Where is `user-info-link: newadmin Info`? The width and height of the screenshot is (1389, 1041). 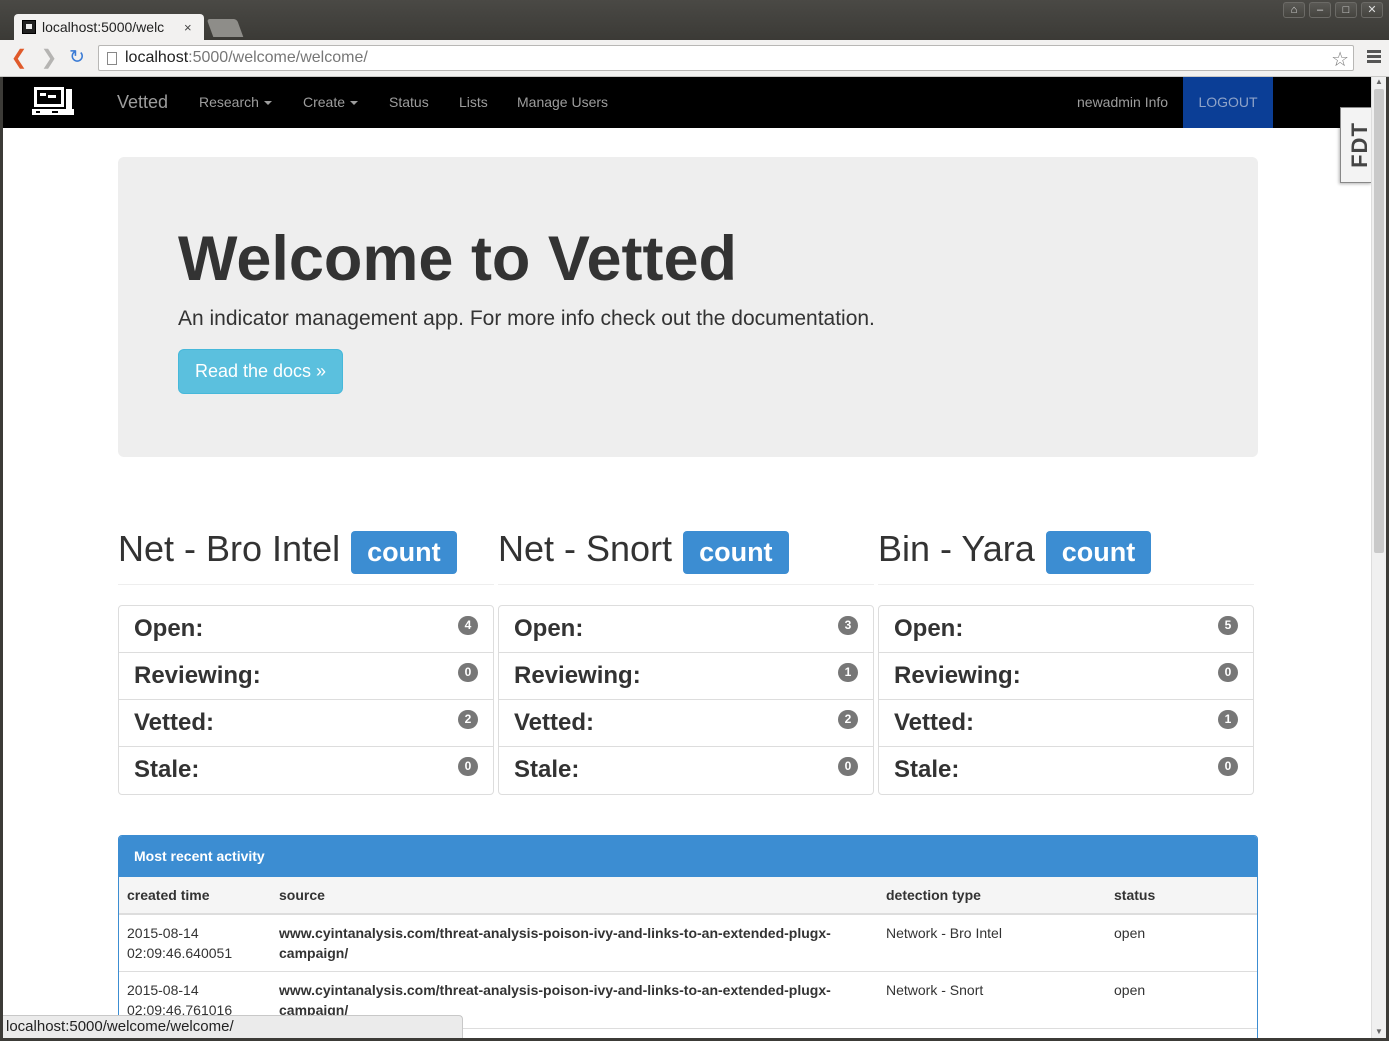
user-info-link: newadmin Info is located at coordinates (1122, 102).